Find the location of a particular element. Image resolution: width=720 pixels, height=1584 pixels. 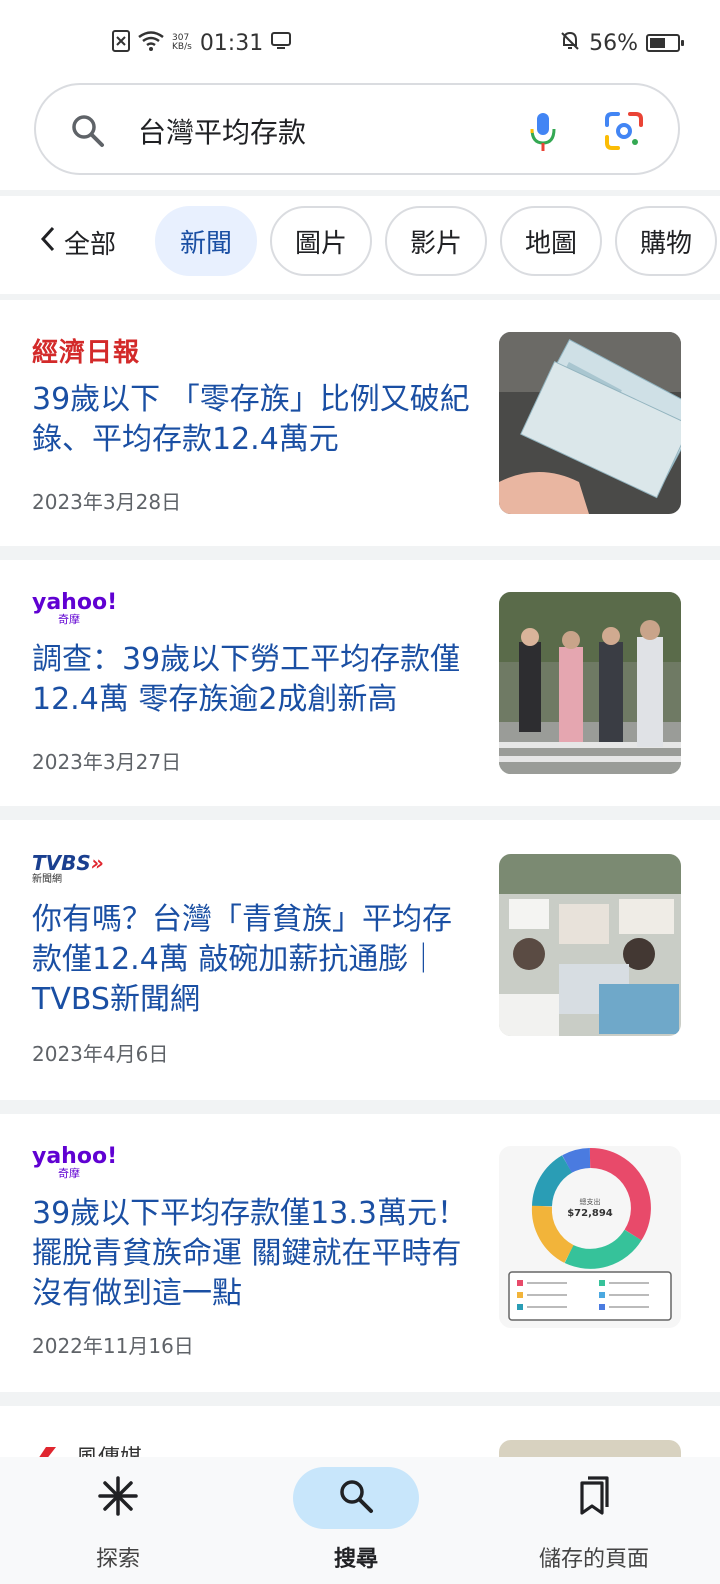

nav-discover-icon-wrap is located at coordinates (118, 1498).